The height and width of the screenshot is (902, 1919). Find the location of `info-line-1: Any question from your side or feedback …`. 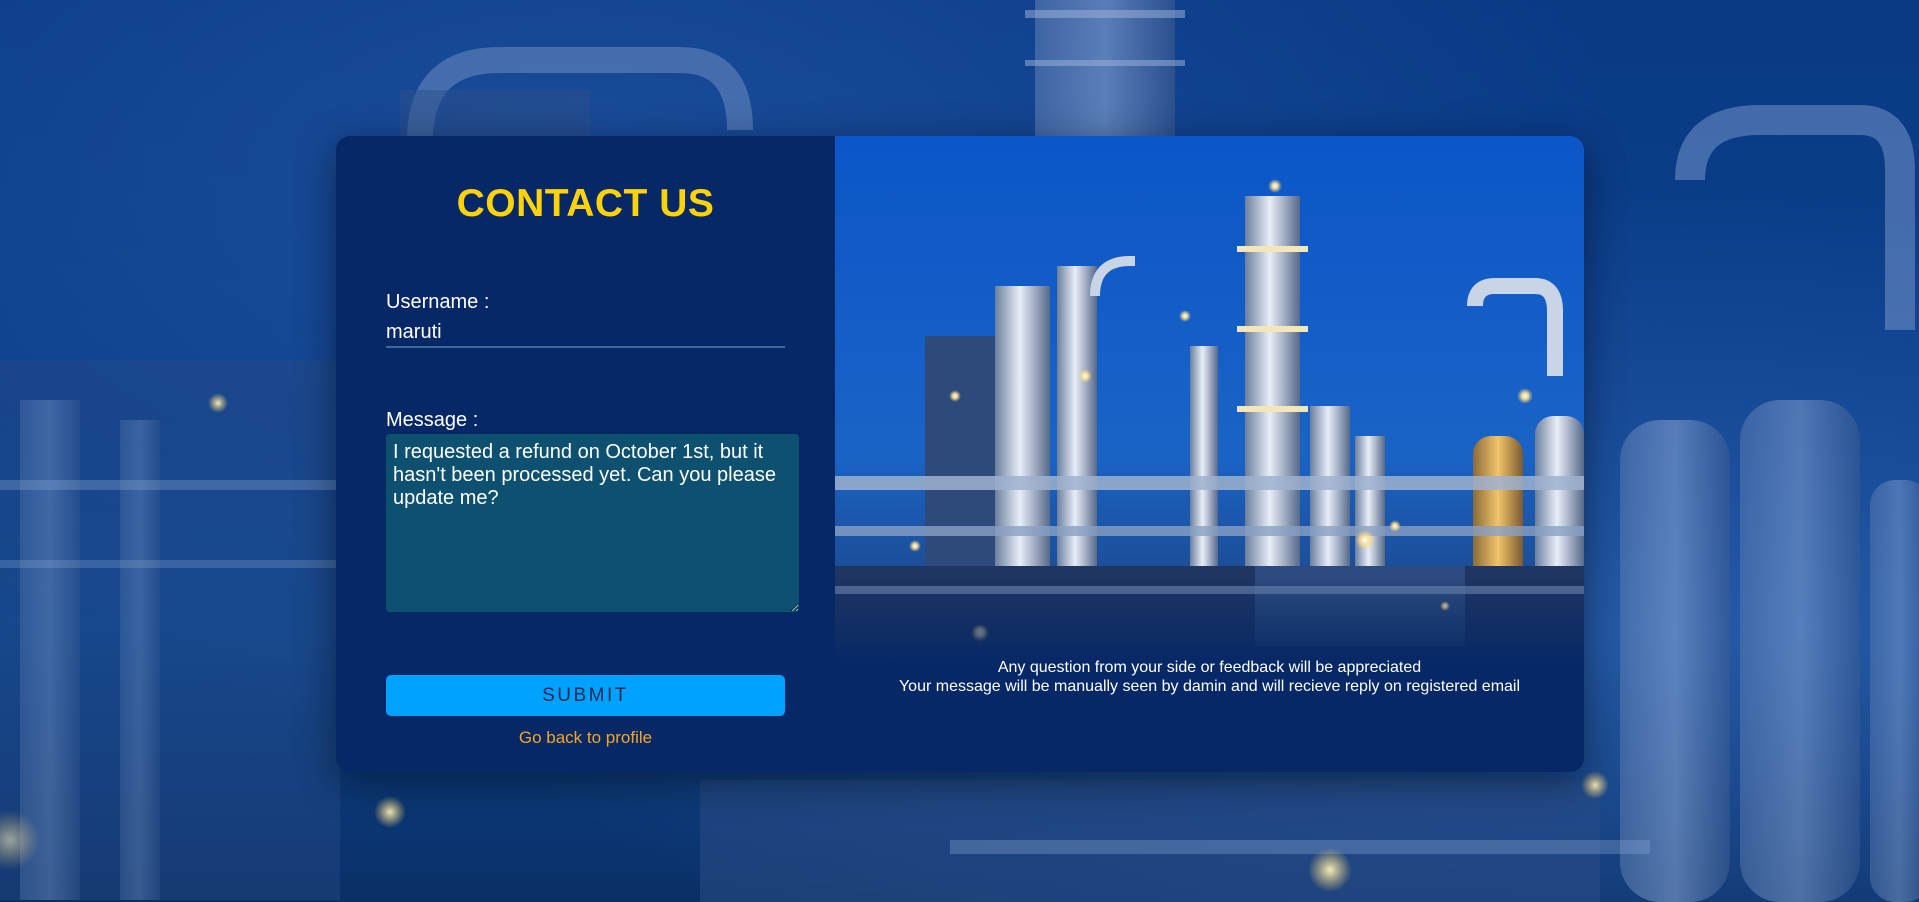

info-line-1: Any question from your side or feedback … is located at coordinates (1209, 667).